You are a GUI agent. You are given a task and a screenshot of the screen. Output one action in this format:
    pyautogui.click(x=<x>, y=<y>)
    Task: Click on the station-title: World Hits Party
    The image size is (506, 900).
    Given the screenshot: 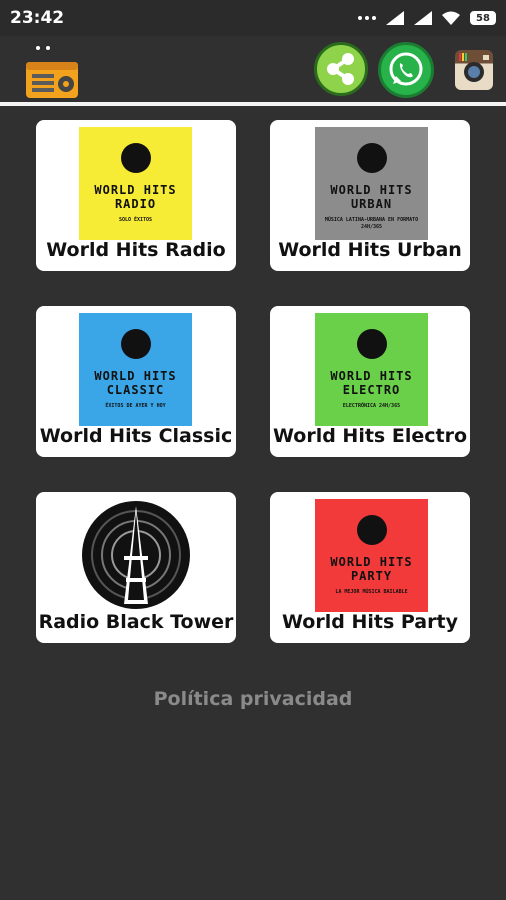 What is the action you would take?
    pyautogui.click(x=370, y=622)
    